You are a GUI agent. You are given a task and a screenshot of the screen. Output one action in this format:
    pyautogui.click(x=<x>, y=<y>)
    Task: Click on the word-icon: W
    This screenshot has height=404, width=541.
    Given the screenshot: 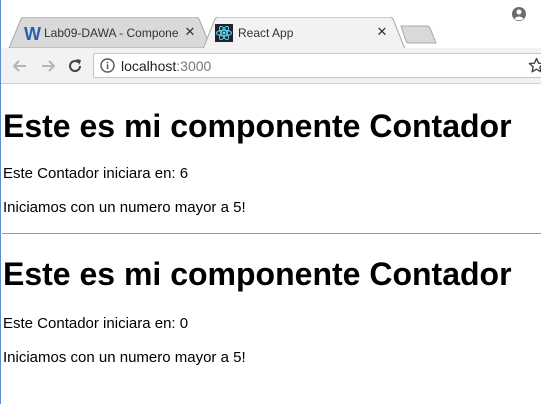 What is the action you would take?
    pyautogui.click(x=32, y=33)
    